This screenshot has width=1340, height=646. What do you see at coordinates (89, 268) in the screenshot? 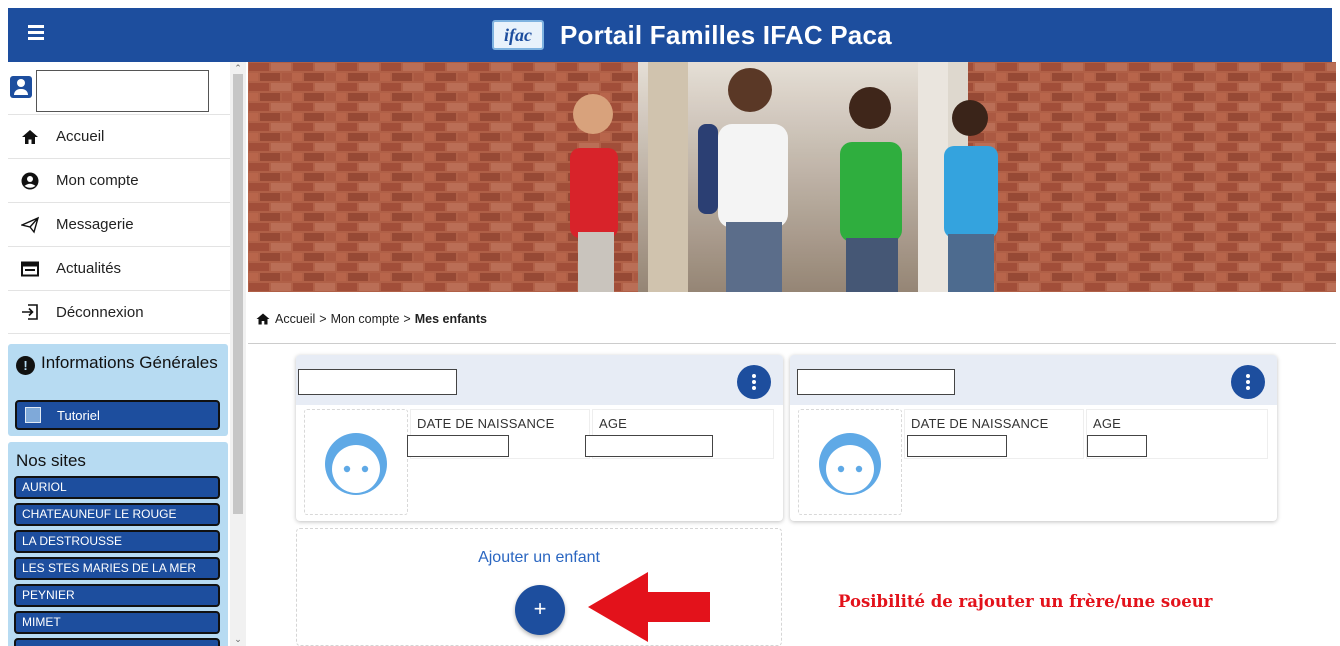
I see `nav-item-label: Actualités` at bounding box center [89, 268].